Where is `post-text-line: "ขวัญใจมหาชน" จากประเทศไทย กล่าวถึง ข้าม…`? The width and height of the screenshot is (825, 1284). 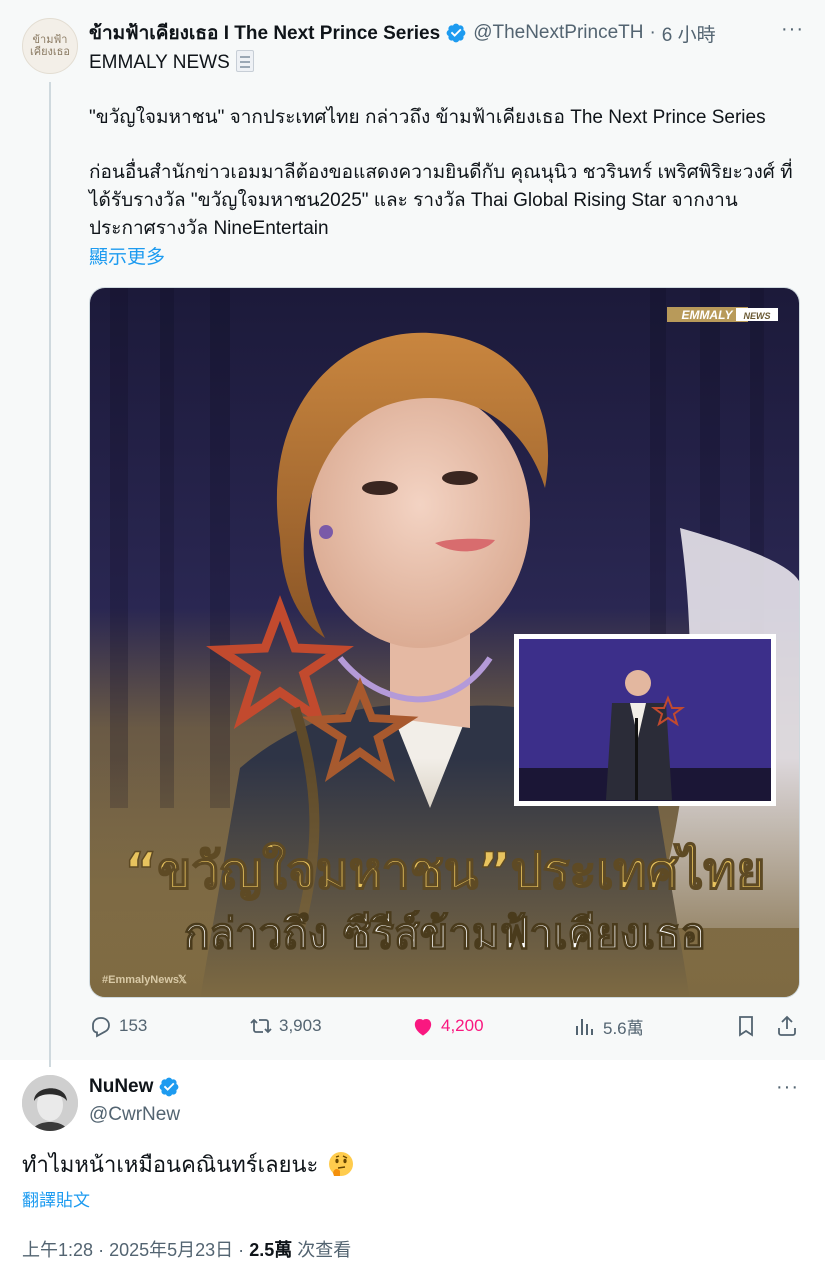 post-text-line: "ขวัญใจมหาชน" จากประเทศไทย กล่าวถึง ข้าม… is located at coordinates (427, 117).